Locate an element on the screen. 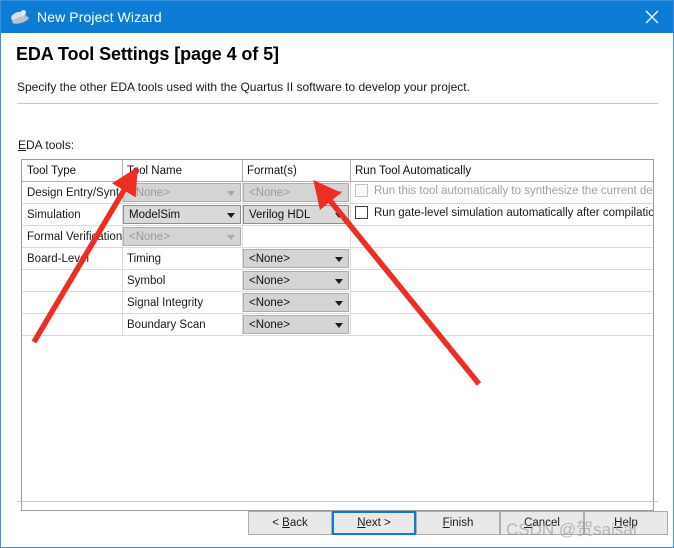 Image resolution: width=674 pixels, height=548 pixels. tool-name-value-simulation: ModelSim is located at coordinates (155, 214).